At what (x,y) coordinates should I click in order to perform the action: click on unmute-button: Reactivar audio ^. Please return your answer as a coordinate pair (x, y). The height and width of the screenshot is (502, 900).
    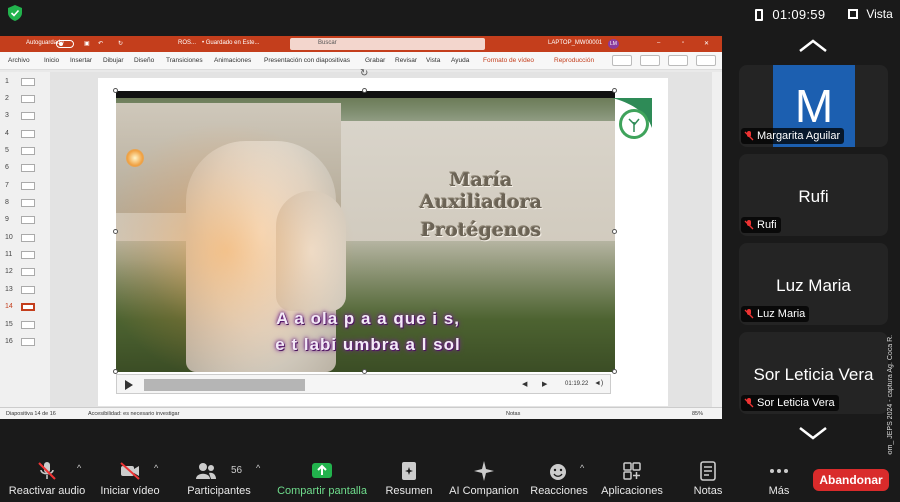
    Looking at the image, I should click on (47, 478).